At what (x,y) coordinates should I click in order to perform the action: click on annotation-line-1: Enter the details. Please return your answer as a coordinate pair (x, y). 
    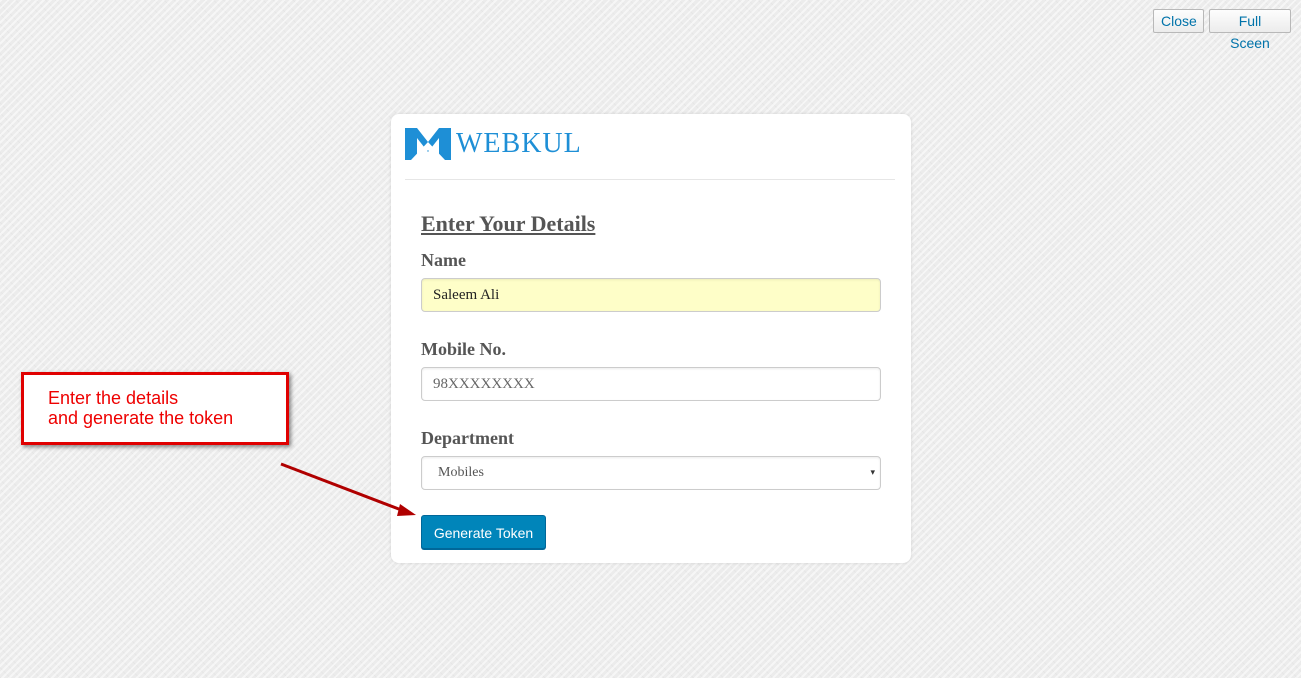
    Looking at the image, I should click on (113, 398).